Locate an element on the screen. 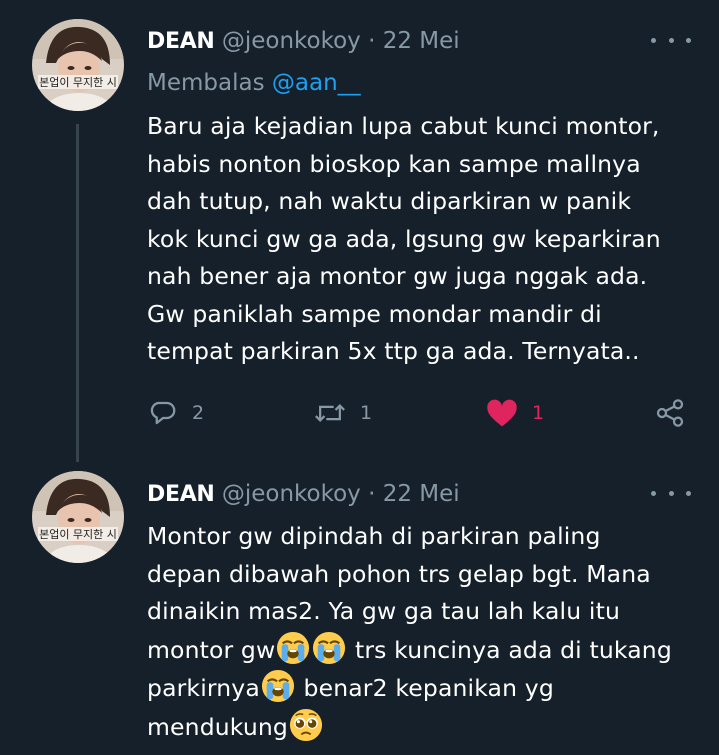  share-button is located at coordinates (670, 413).